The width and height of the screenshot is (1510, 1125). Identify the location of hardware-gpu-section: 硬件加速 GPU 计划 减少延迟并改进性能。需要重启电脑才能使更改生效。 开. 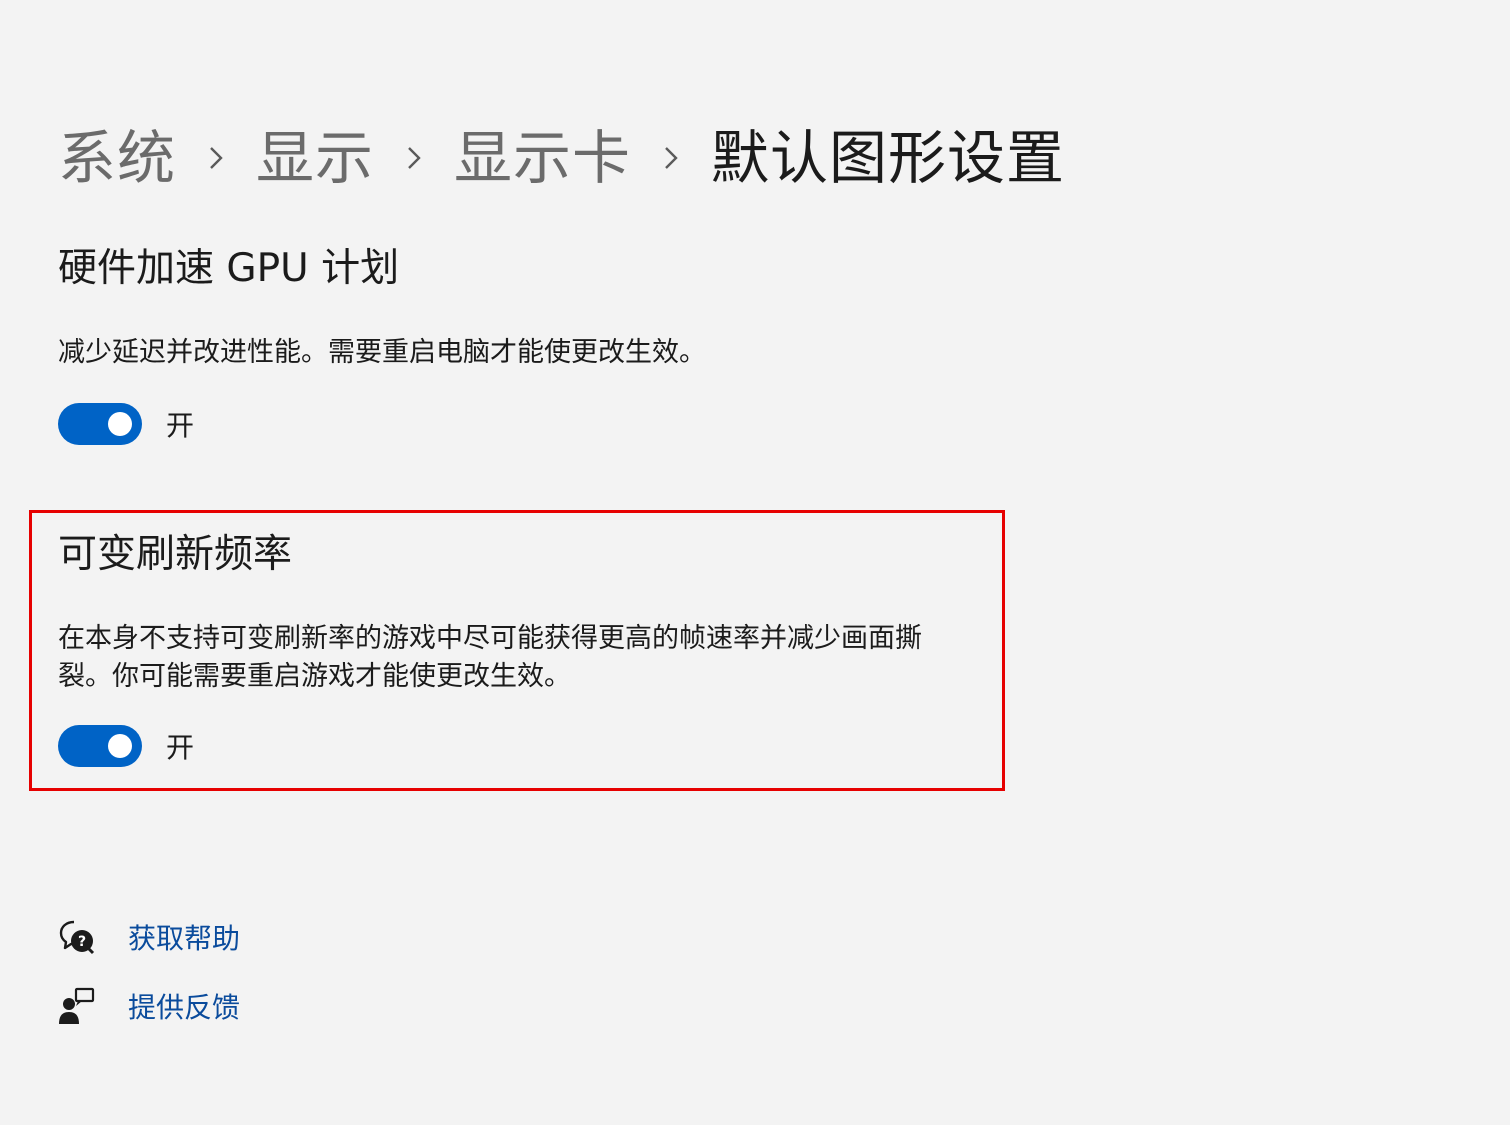
(382, 346).